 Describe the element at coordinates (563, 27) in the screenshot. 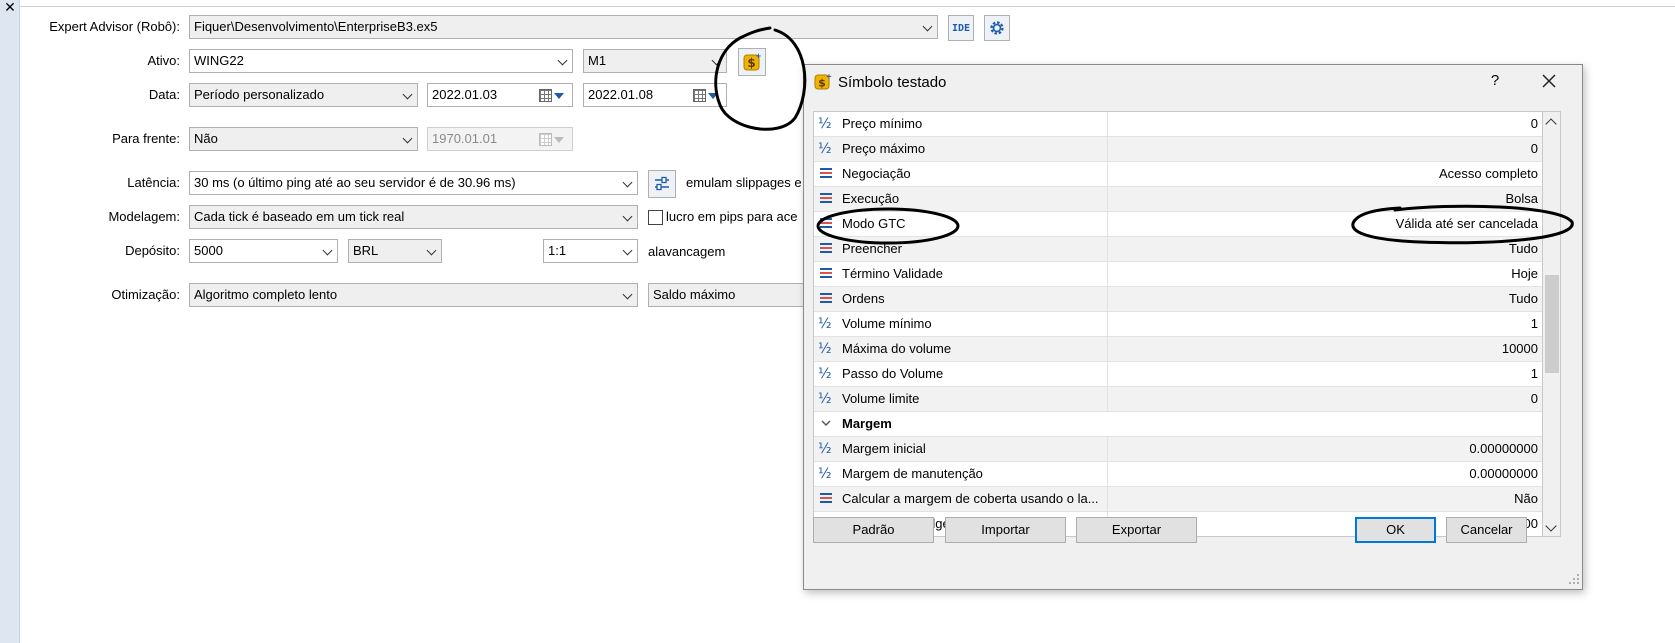

I see `expert-select: Fiquer\Desenvolvimento\EnterpriseB3.ex5` at that location.